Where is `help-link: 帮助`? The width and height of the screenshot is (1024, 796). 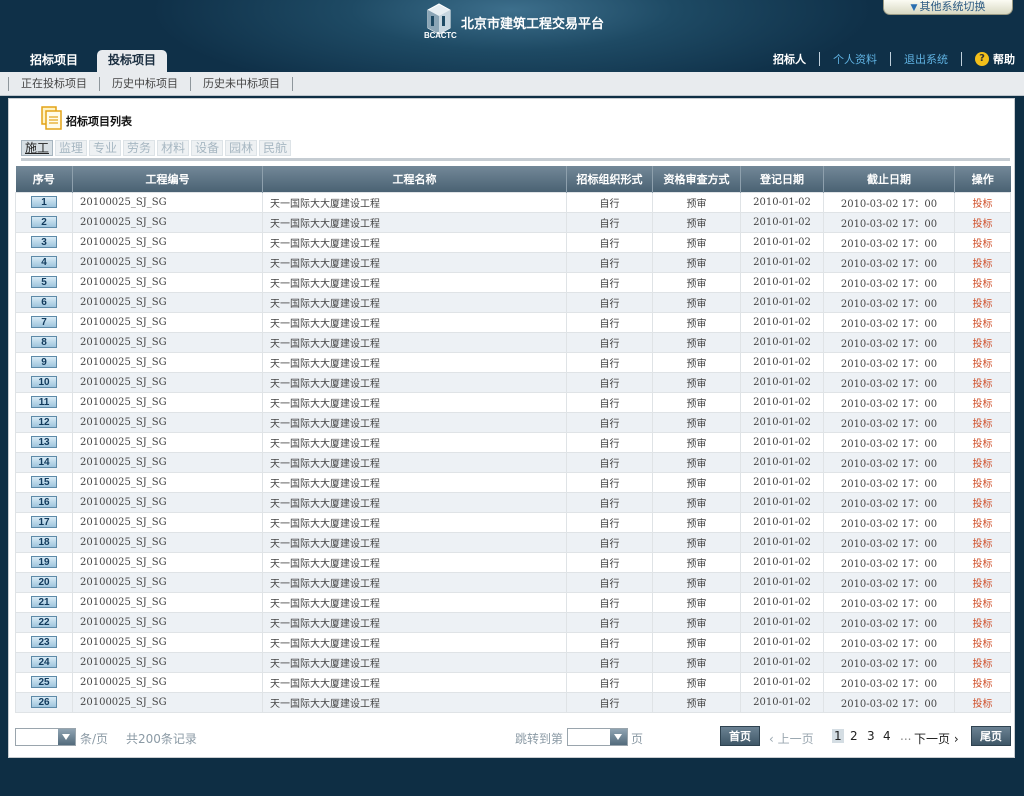 help-link: 帮助 is located at coordinates (1004, 59).